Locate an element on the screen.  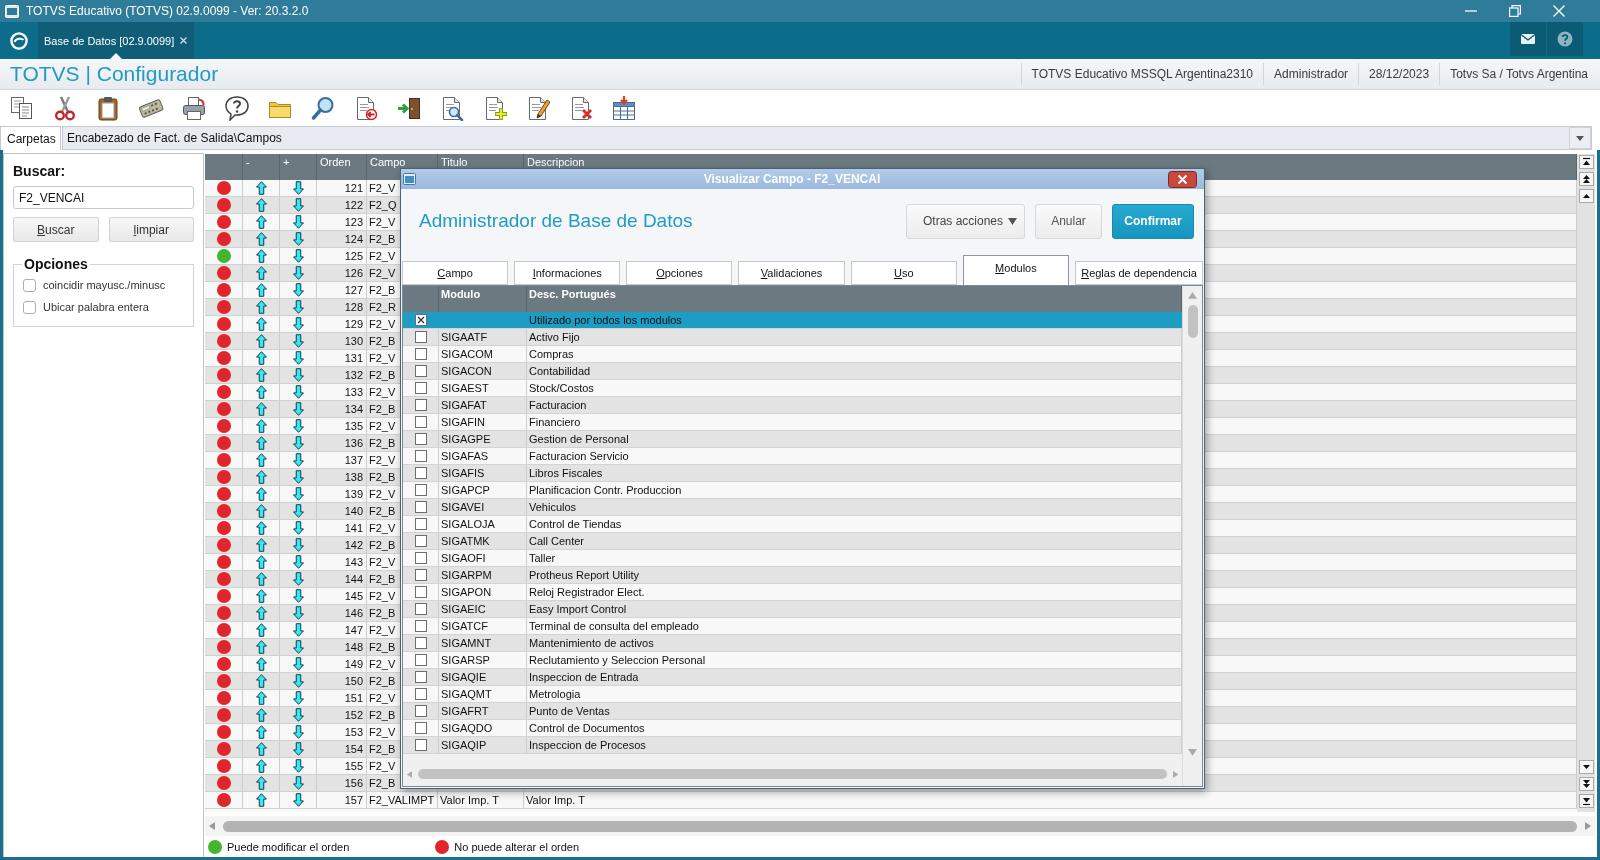
tab: Modulos is located at coordinates (1015, 270).